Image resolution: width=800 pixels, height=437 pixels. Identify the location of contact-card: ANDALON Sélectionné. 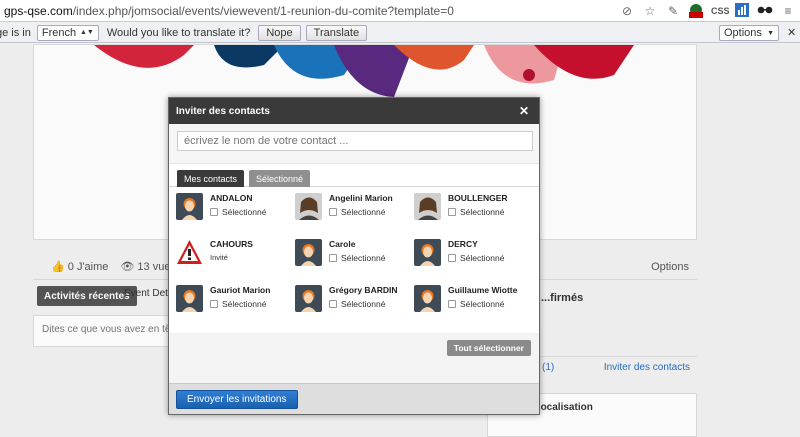
(235, 210).